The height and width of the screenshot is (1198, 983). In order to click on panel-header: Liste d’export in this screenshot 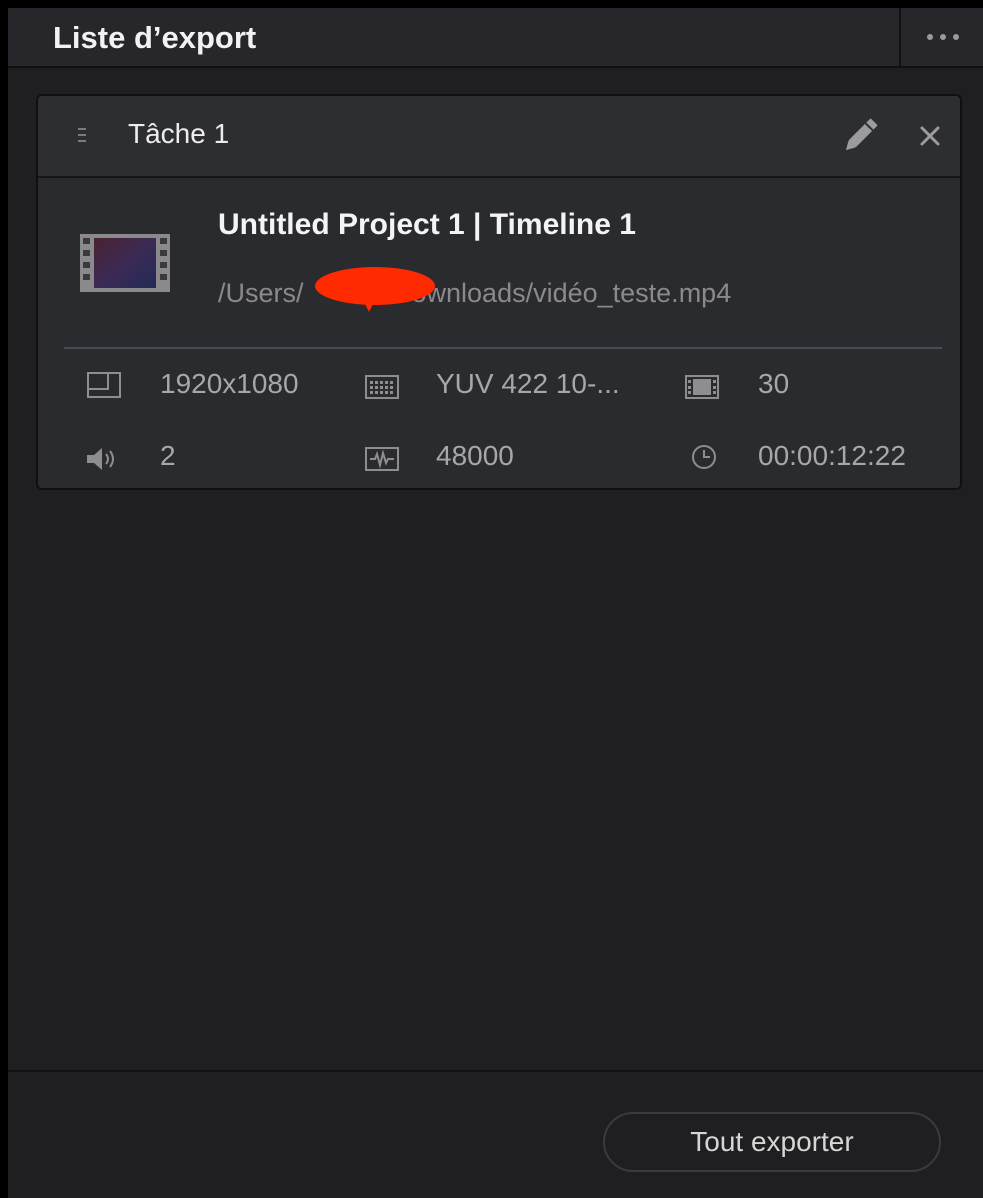, I will do `click(495, 38)`.